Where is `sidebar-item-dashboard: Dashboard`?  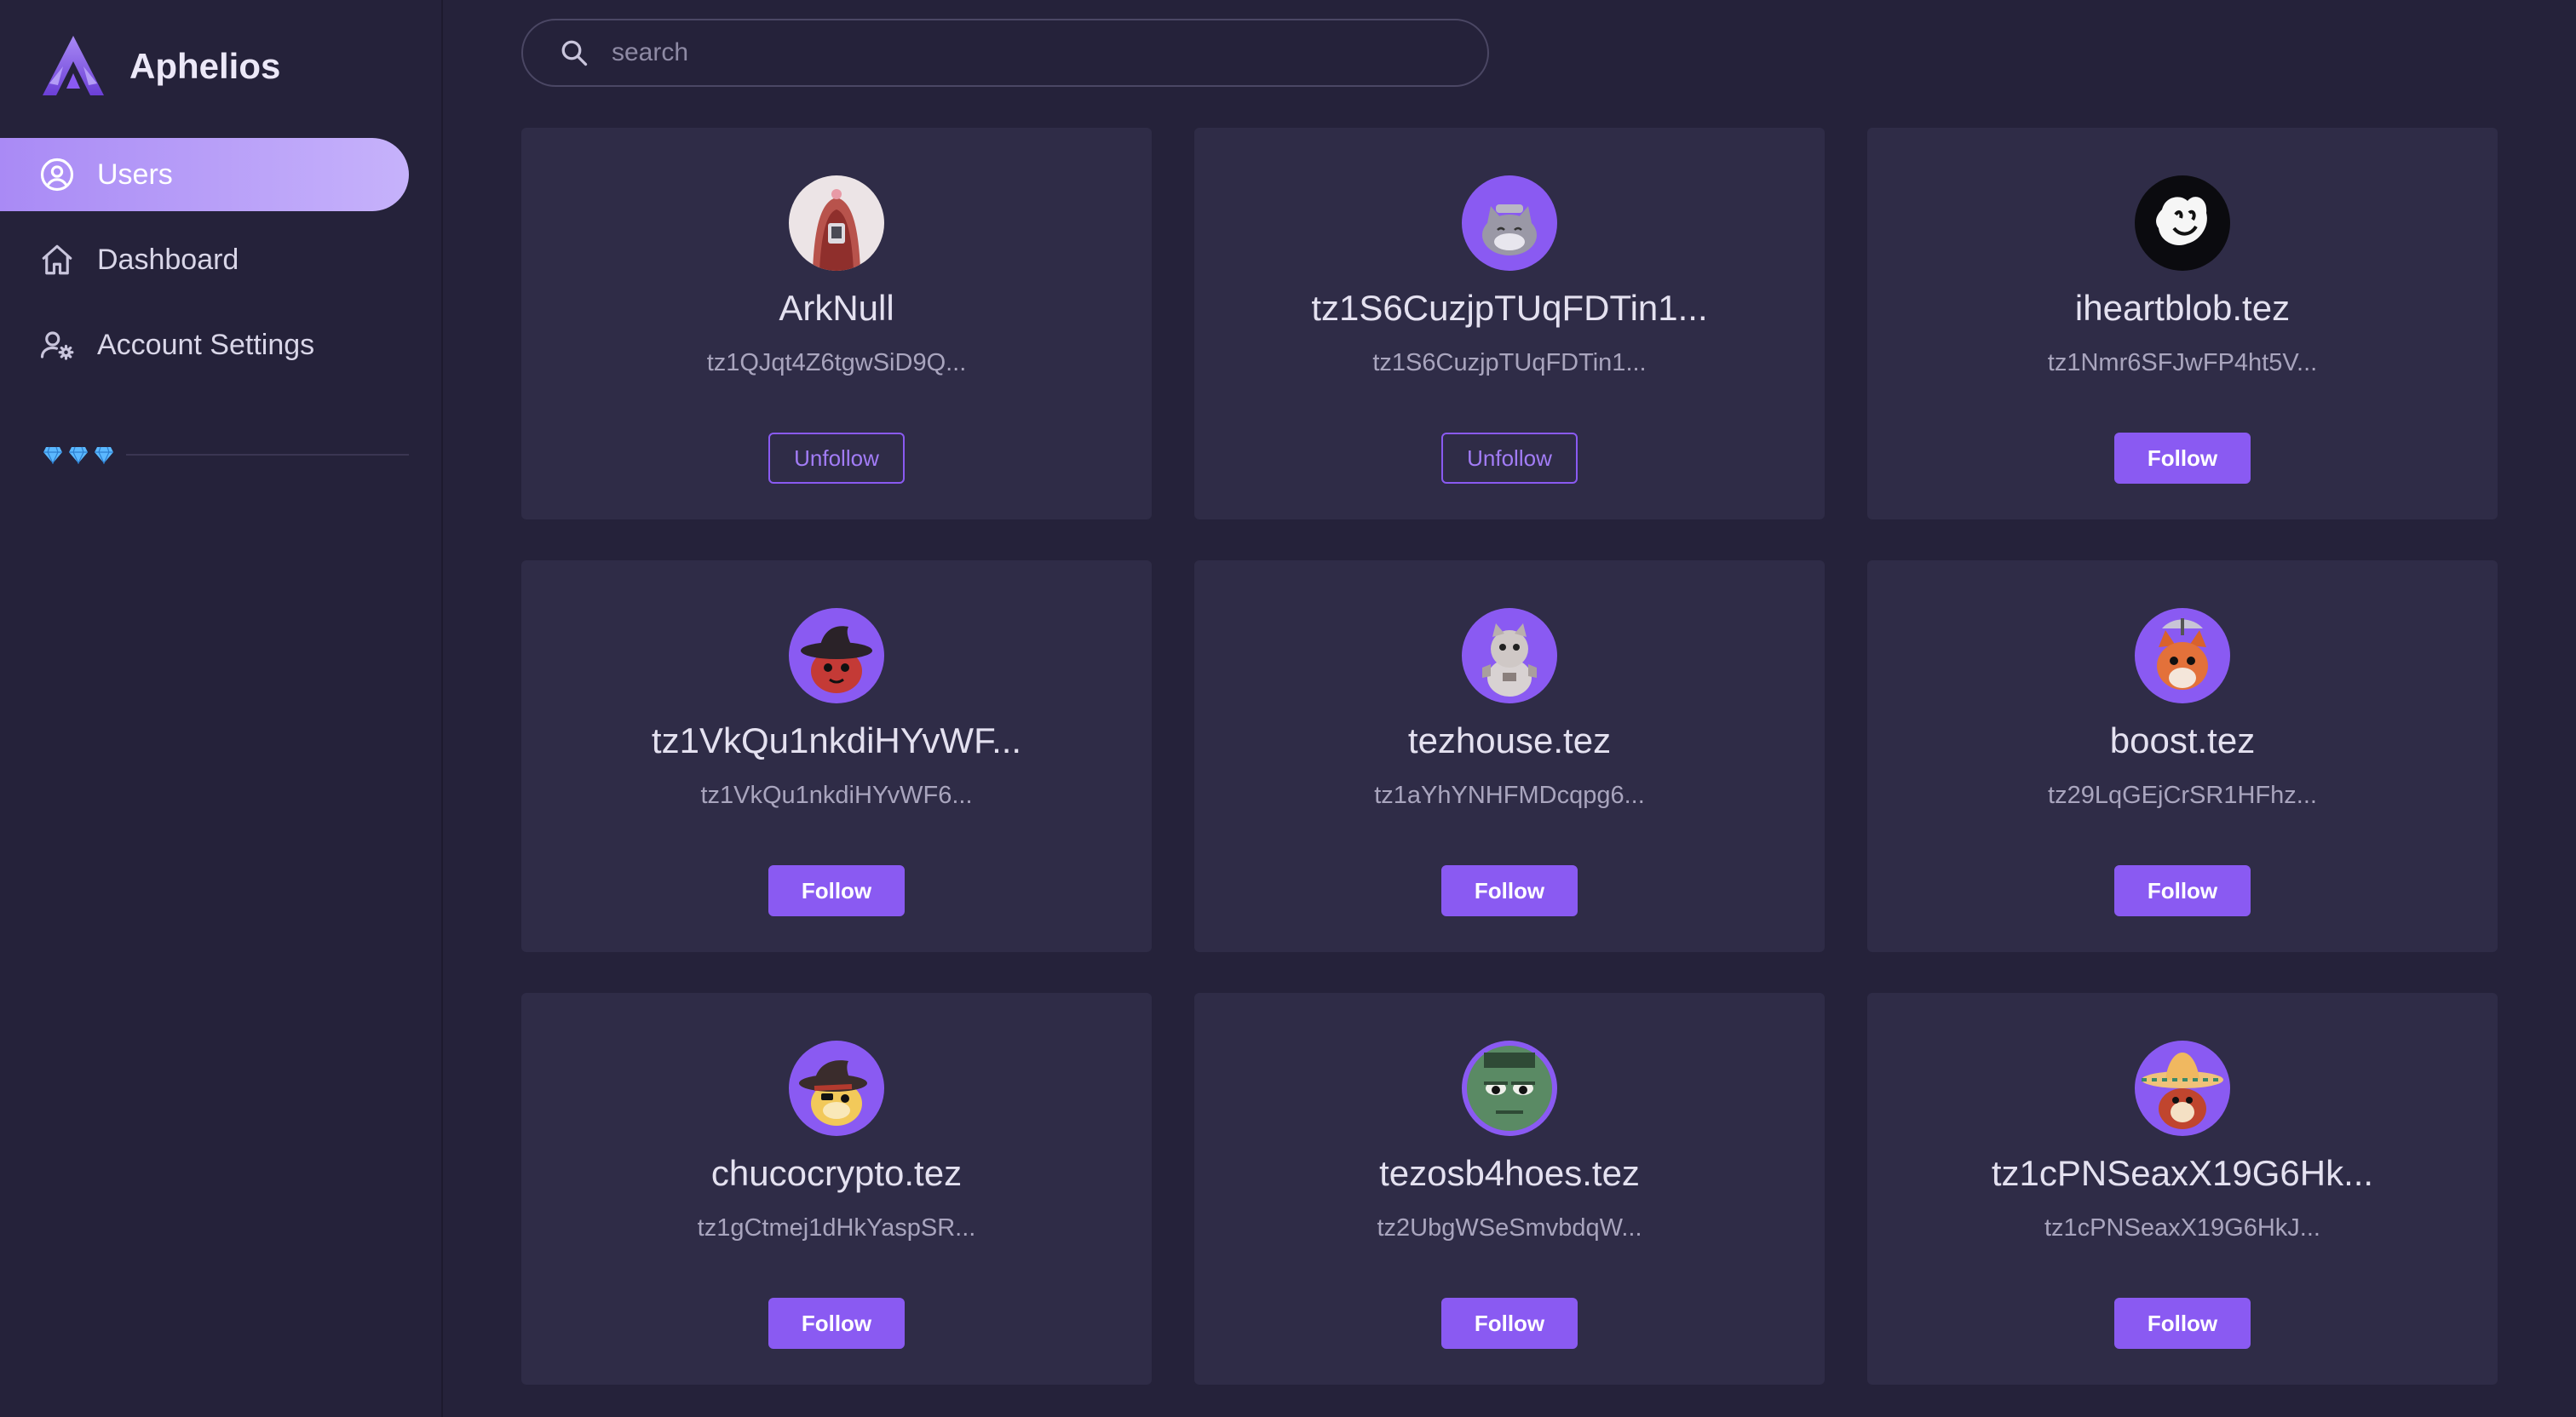 sidebar-item-dashboard: Dashboard is located at coordinates (205, 259).